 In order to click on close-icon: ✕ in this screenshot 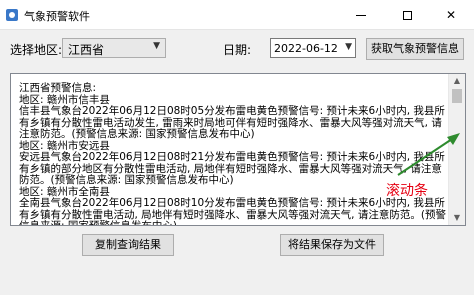, I will do `click(451, 15)`.